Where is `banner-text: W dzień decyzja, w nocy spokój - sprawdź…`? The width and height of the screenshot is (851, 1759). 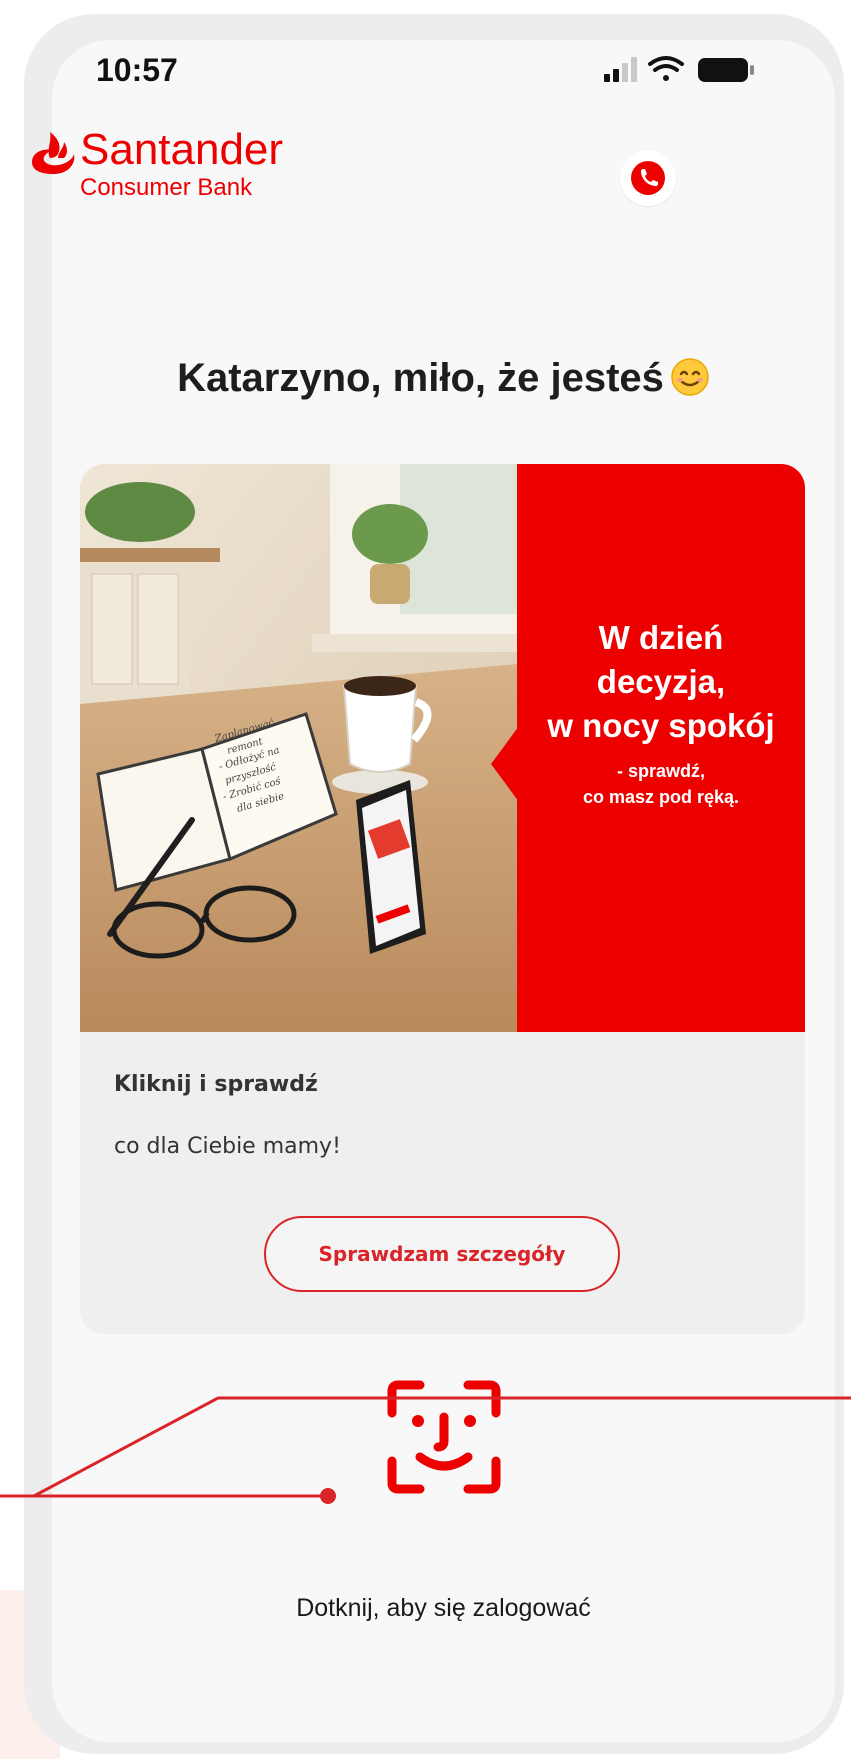
banner-text: W dzień decyzja, w nocy spokój - sprawdź… is located at coordinates (661, 713).